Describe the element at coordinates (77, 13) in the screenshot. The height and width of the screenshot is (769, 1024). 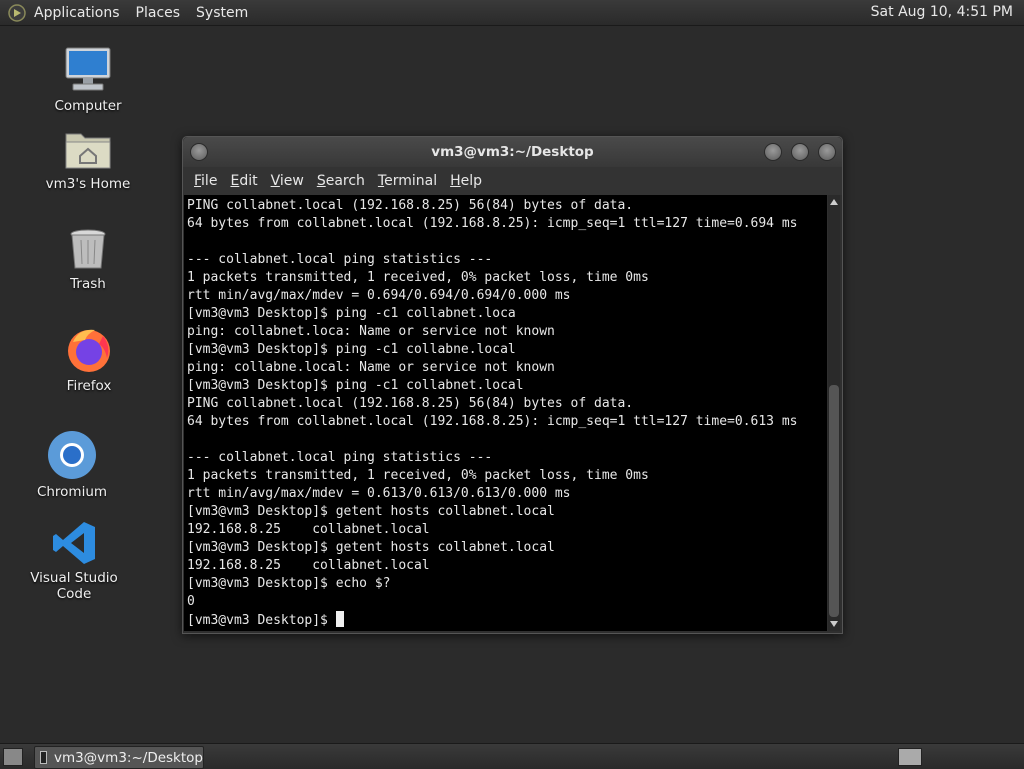
I see `applications-menu: Applications` at that location.